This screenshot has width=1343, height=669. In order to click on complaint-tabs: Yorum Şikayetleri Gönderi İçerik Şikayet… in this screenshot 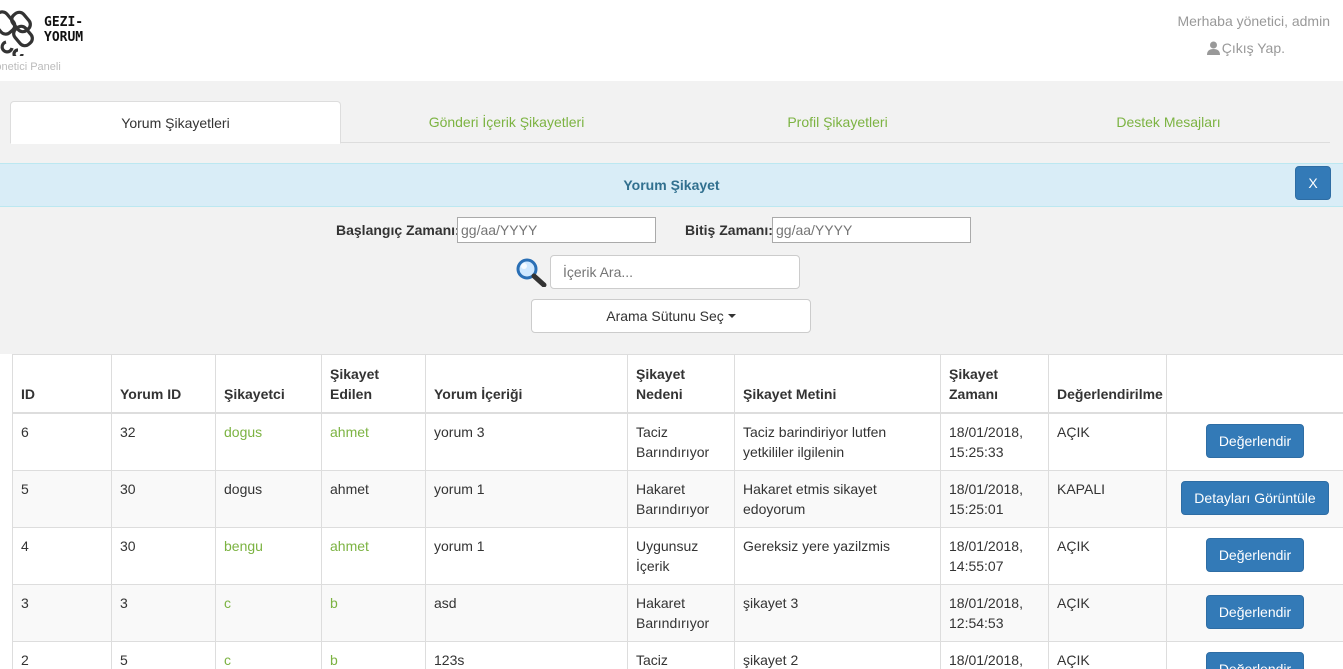, I will do `click(670, 122)`.